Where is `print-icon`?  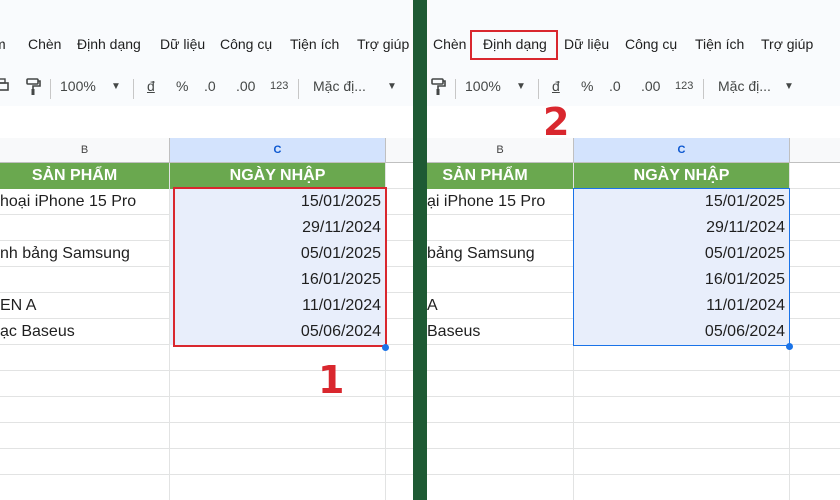
print-icon is located at coordinates (5, 87).